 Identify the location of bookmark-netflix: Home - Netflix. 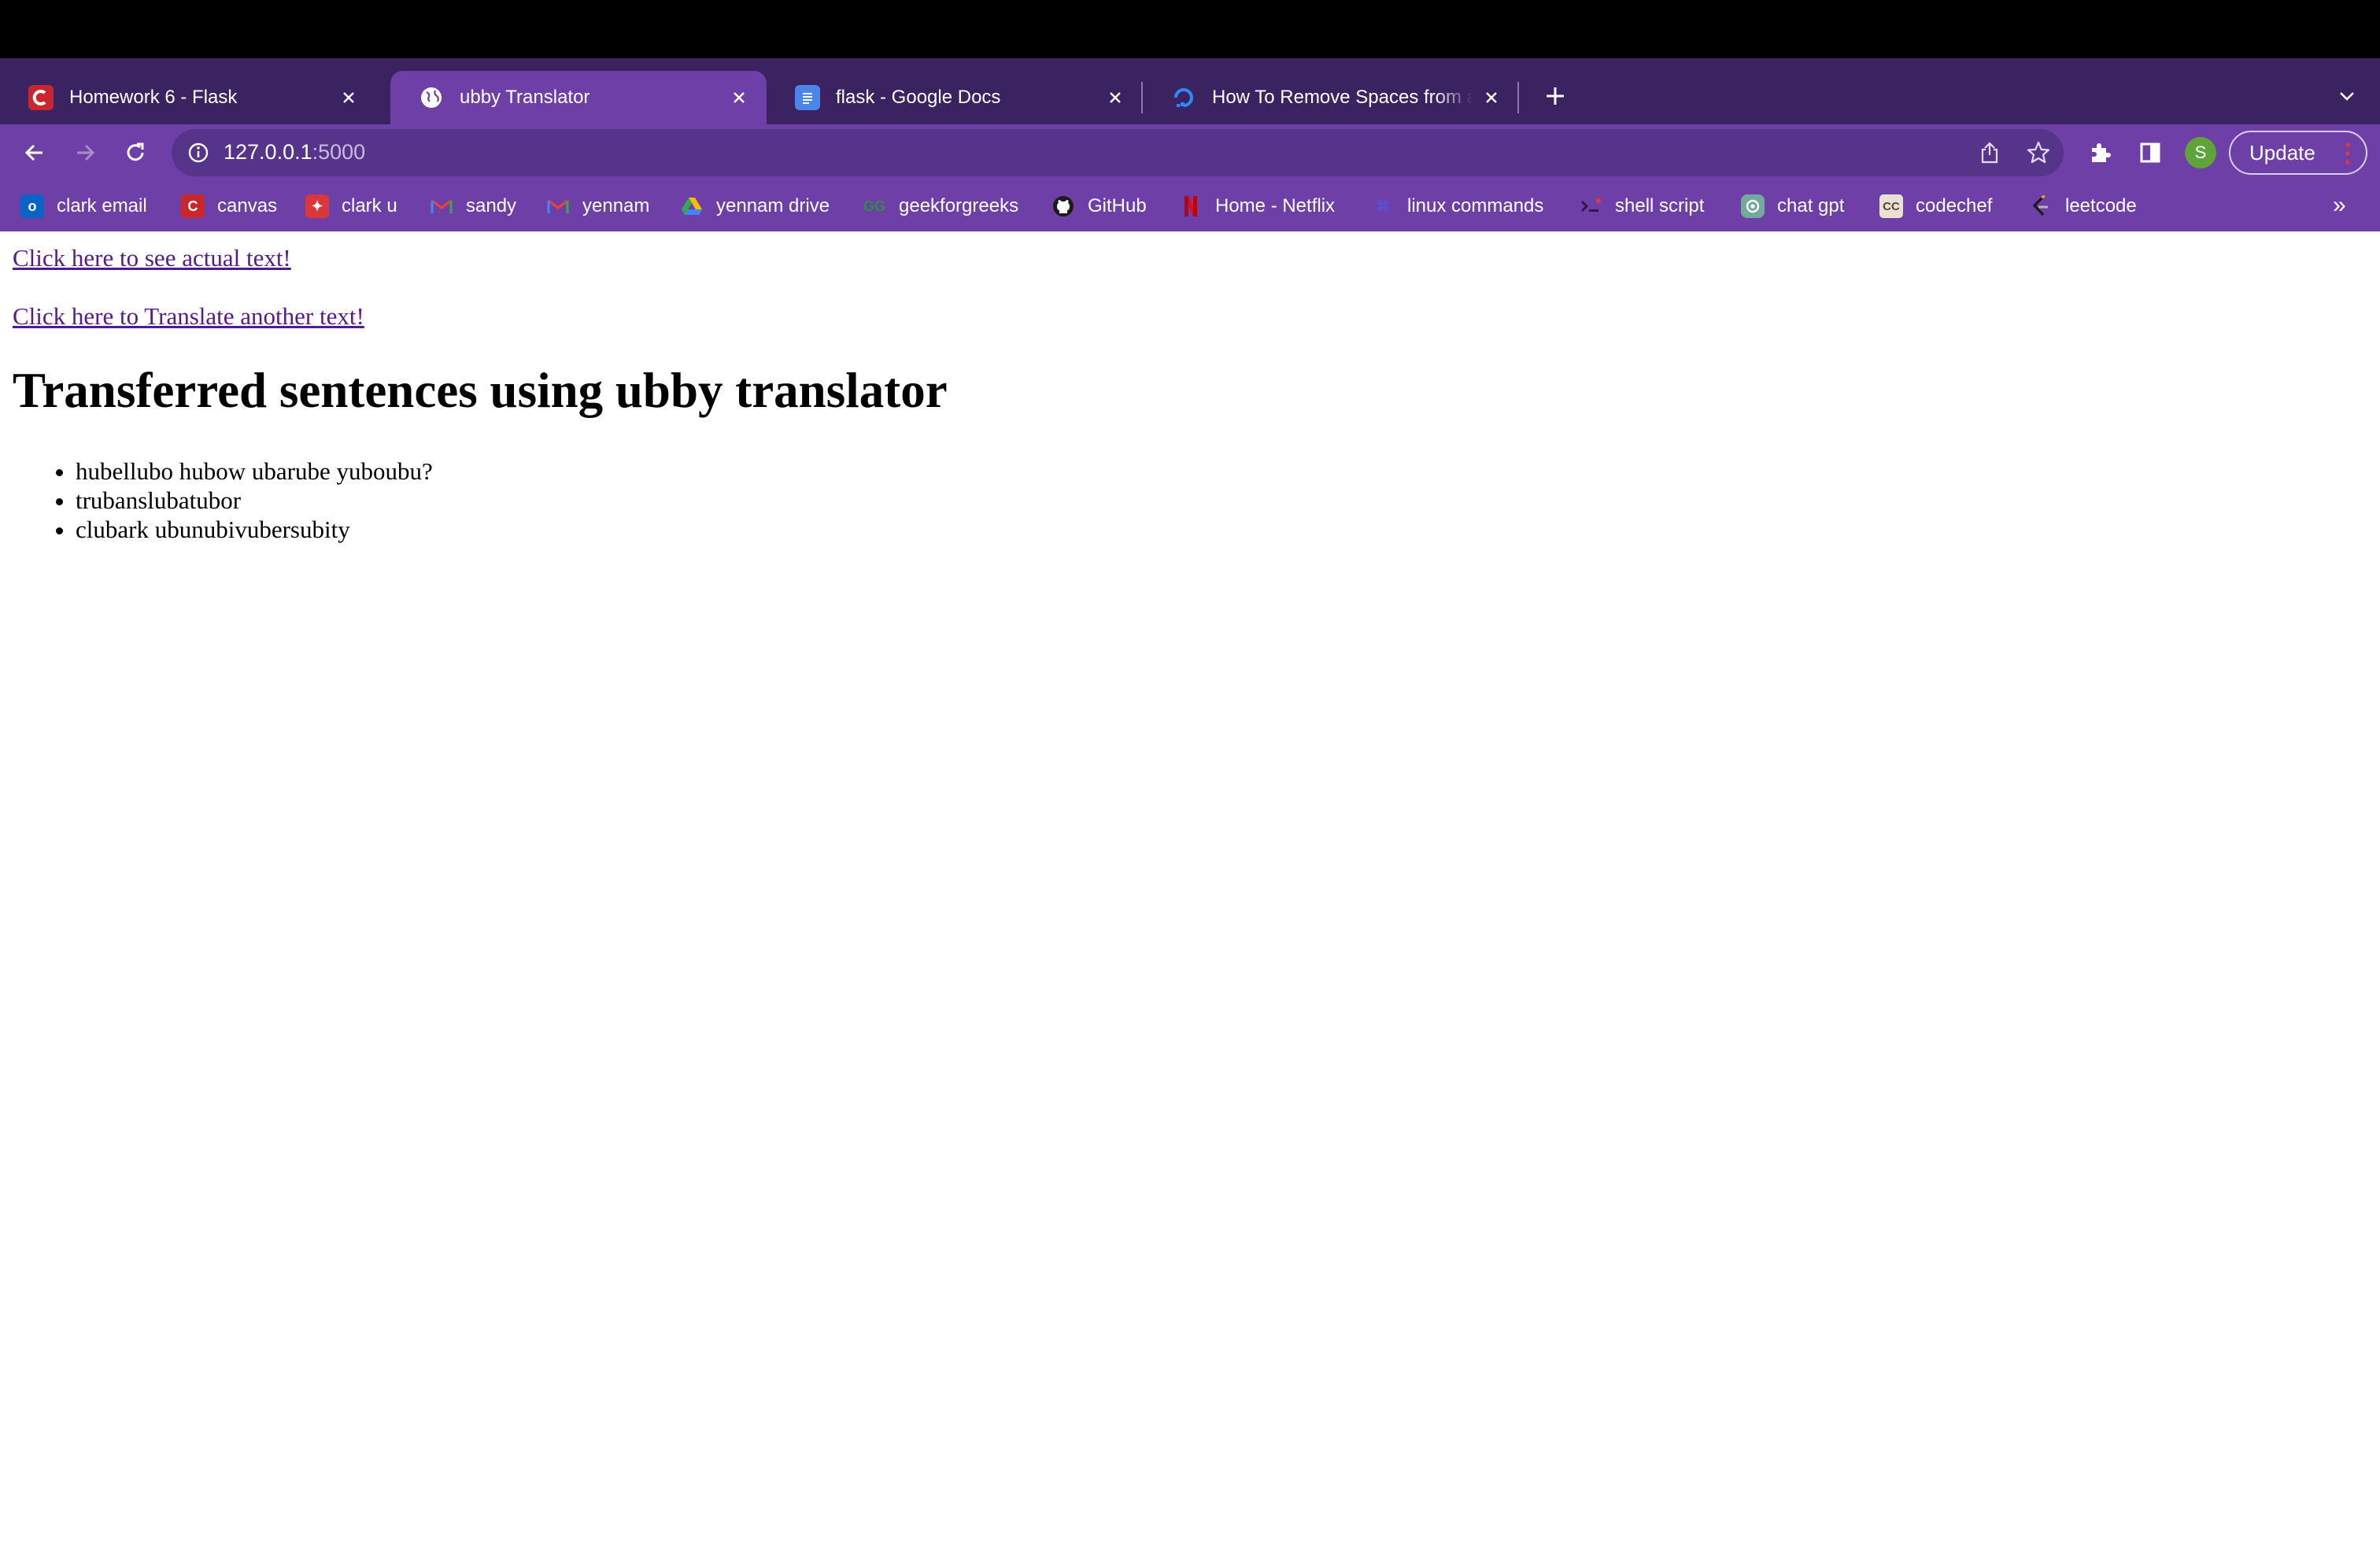
(1257, 206).